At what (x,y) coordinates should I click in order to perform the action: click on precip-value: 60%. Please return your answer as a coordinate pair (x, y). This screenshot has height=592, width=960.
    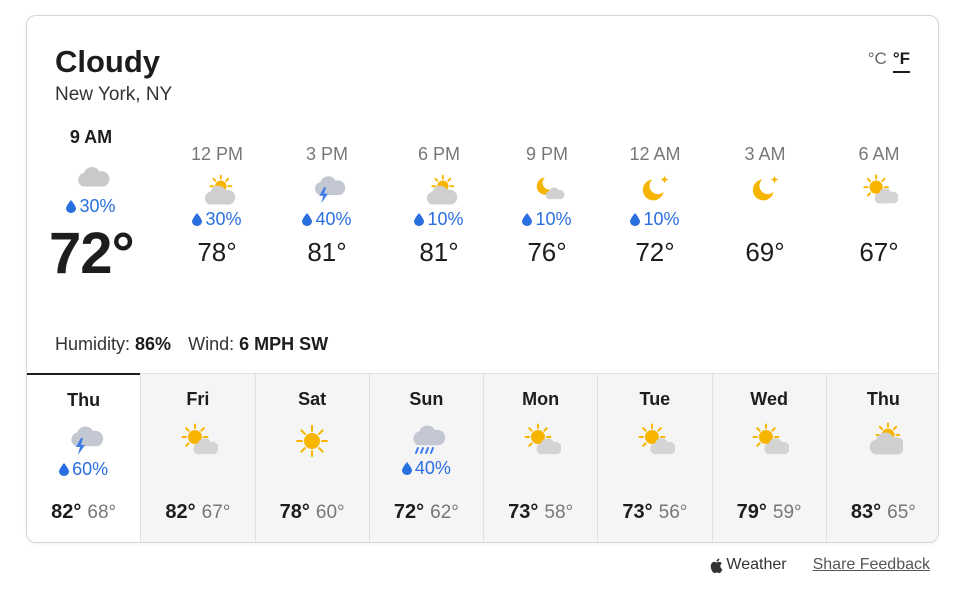
    Looking at the image, I should click on (90, 469).